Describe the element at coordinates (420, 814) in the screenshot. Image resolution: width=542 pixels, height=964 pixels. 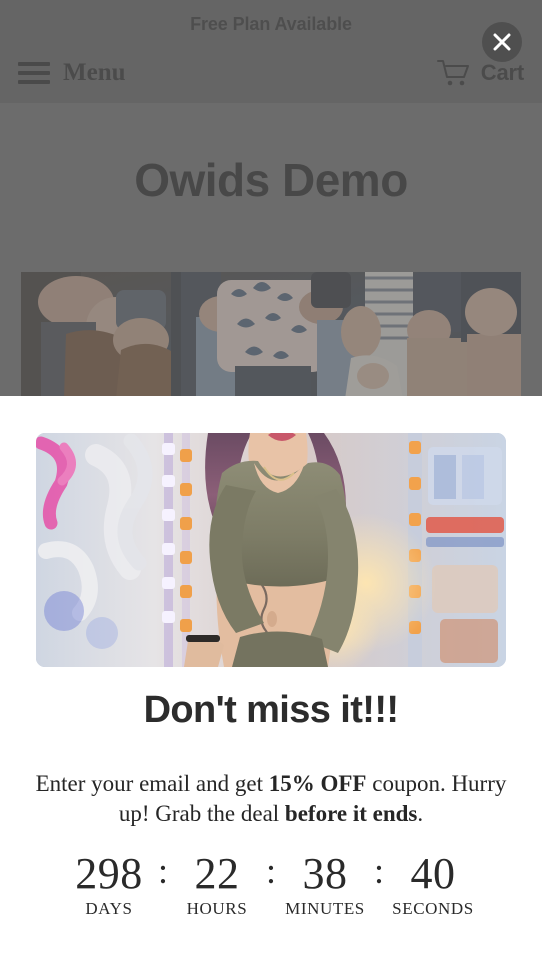
I see `popup-subtext-part3: .` at that location.